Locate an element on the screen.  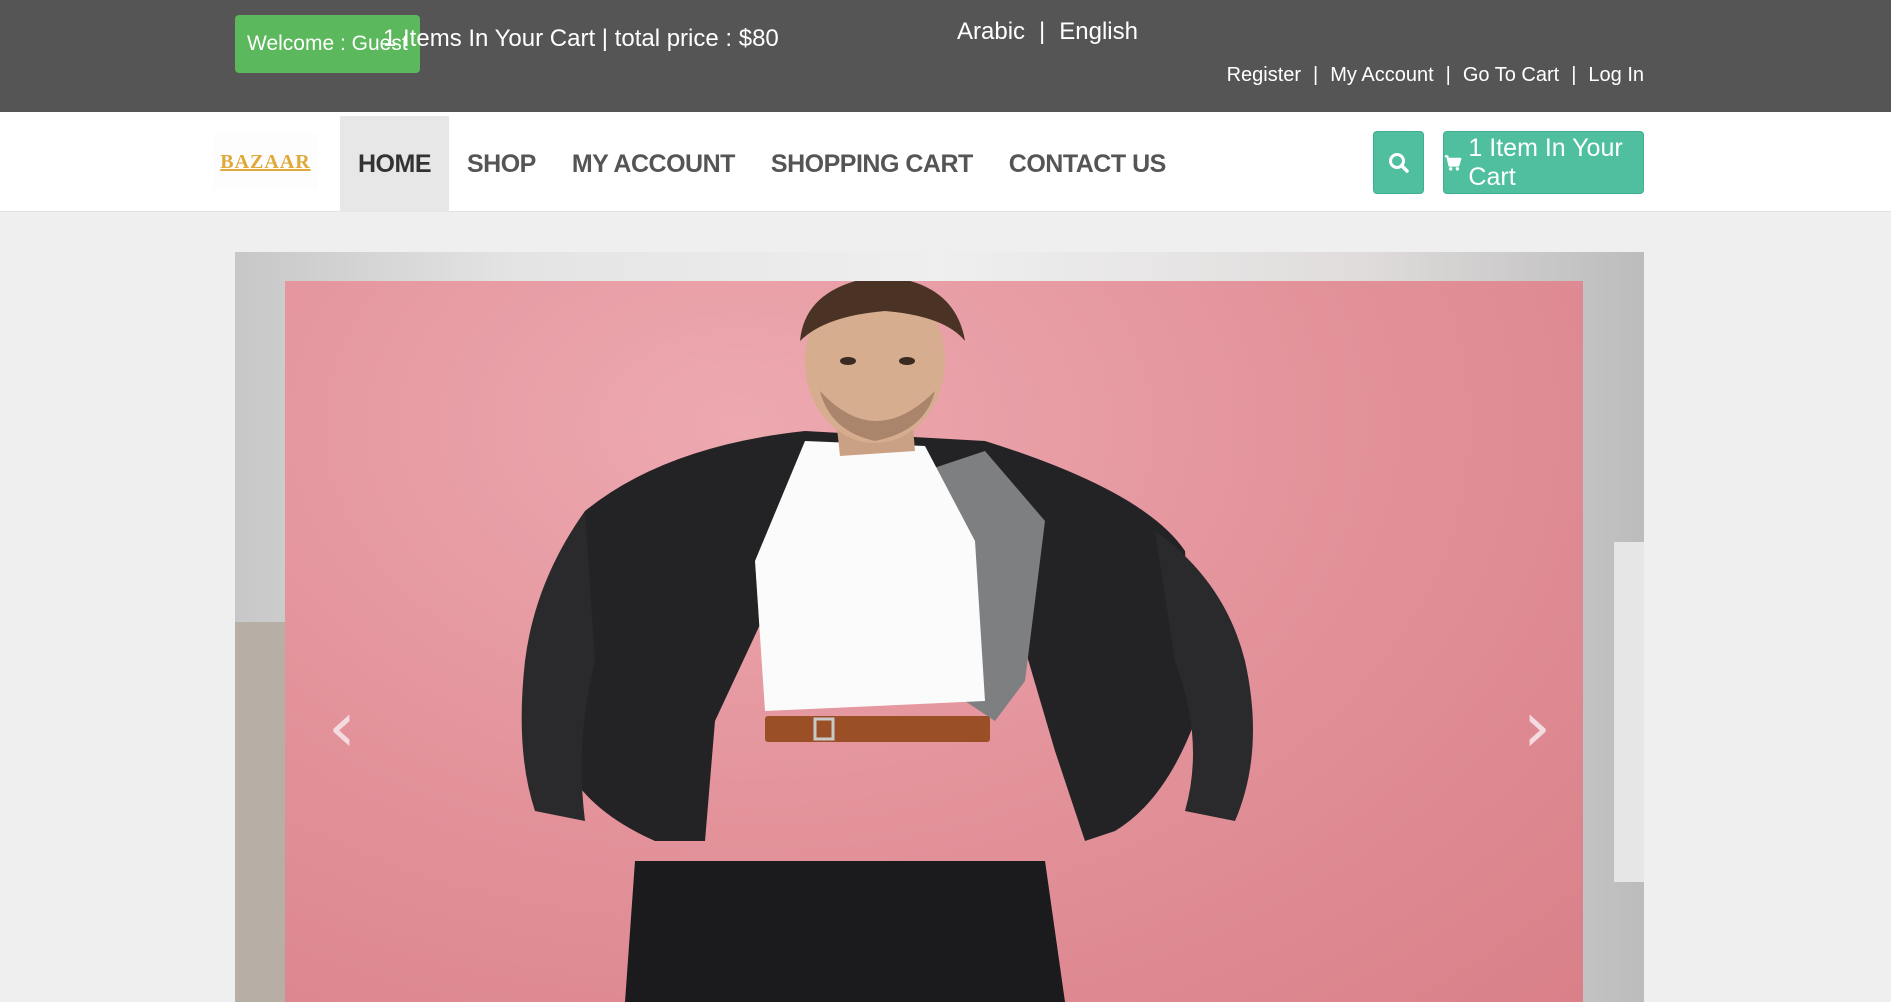
background-panel is located at coordinates (1629, 712).